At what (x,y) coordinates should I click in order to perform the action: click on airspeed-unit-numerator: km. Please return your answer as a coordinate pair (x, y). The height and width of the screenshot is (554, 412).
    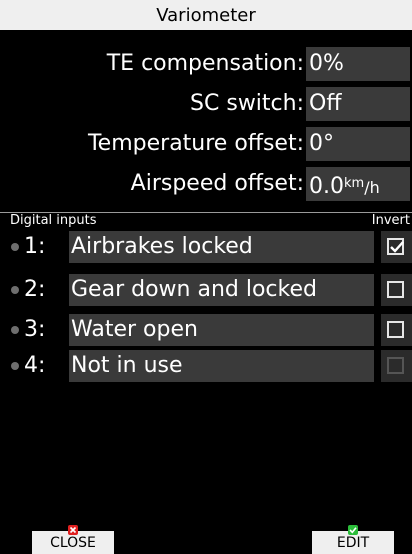
    Looking at the image, I should click on (354, 183).